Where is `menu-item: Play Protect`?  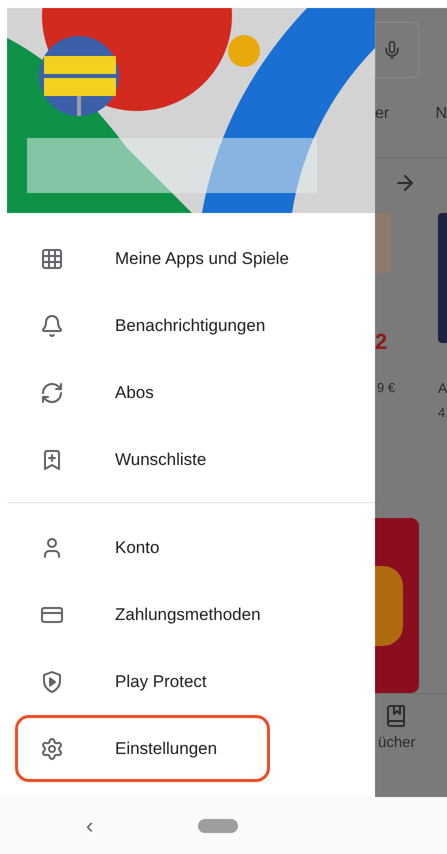 menu-item: Play Protect is located at coordinates (191, 681).